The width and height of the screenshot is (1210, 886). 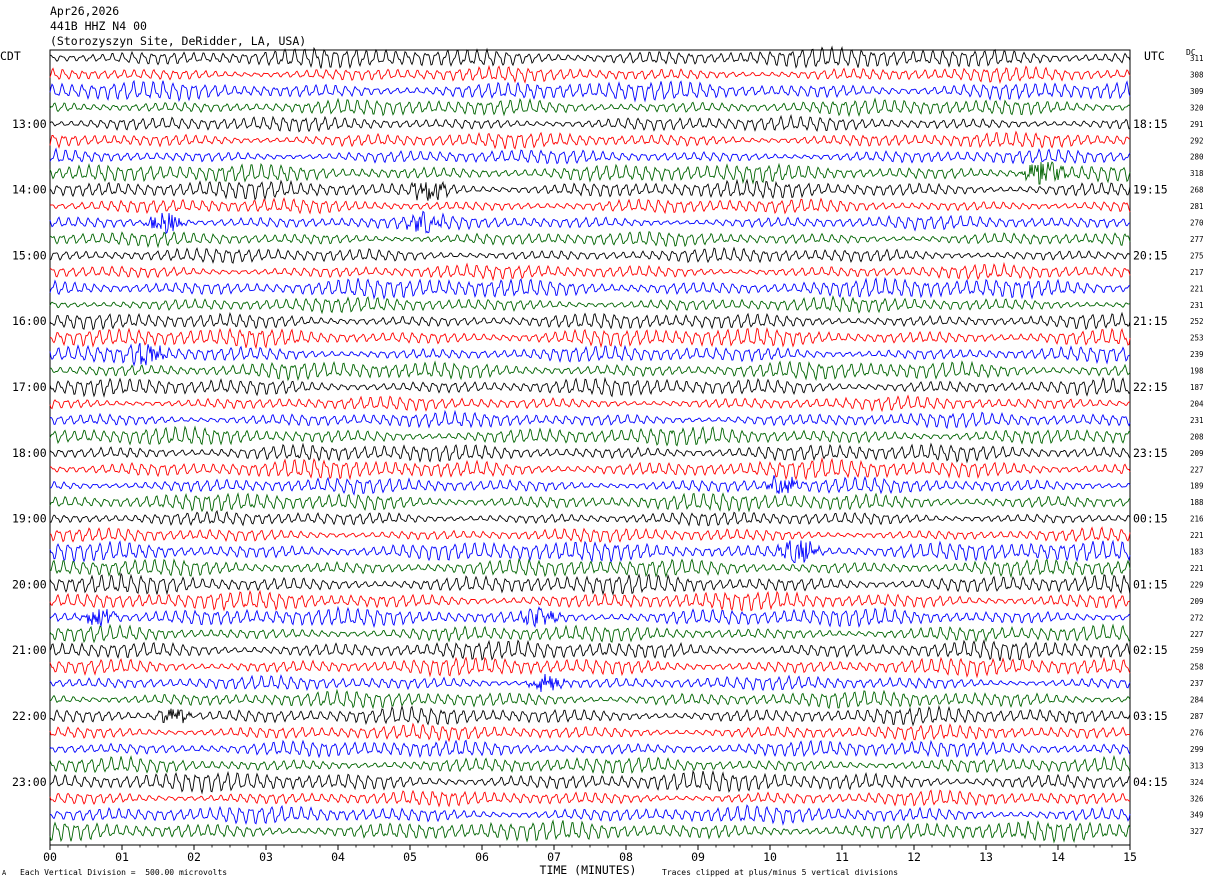 What do you see at coordinates (1197, 502) in the screenshot?
I see `dc-offset-label: 188` at bounding box center [1197, 502].